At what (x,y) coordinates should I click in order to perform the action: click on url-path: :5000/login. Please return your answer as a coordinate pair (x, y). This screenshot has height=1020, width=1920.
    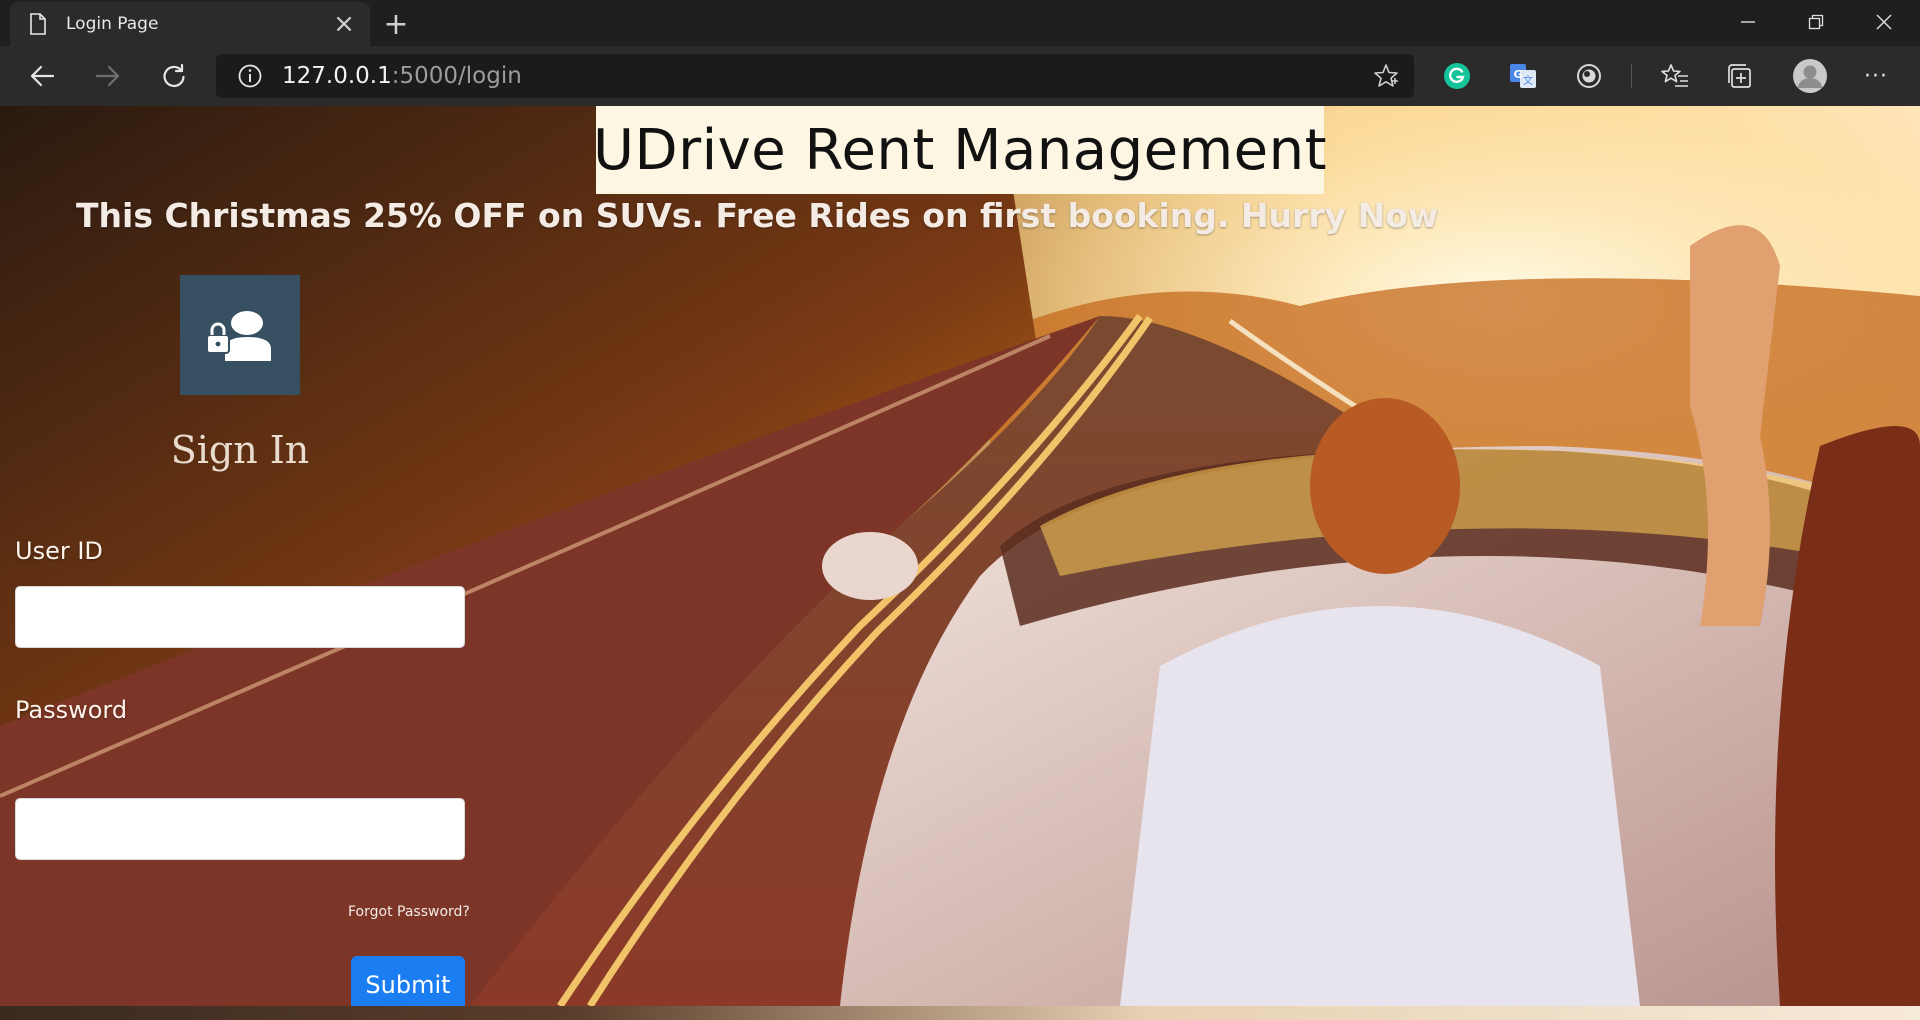
    Looking at the image, I should click on (456, 76).